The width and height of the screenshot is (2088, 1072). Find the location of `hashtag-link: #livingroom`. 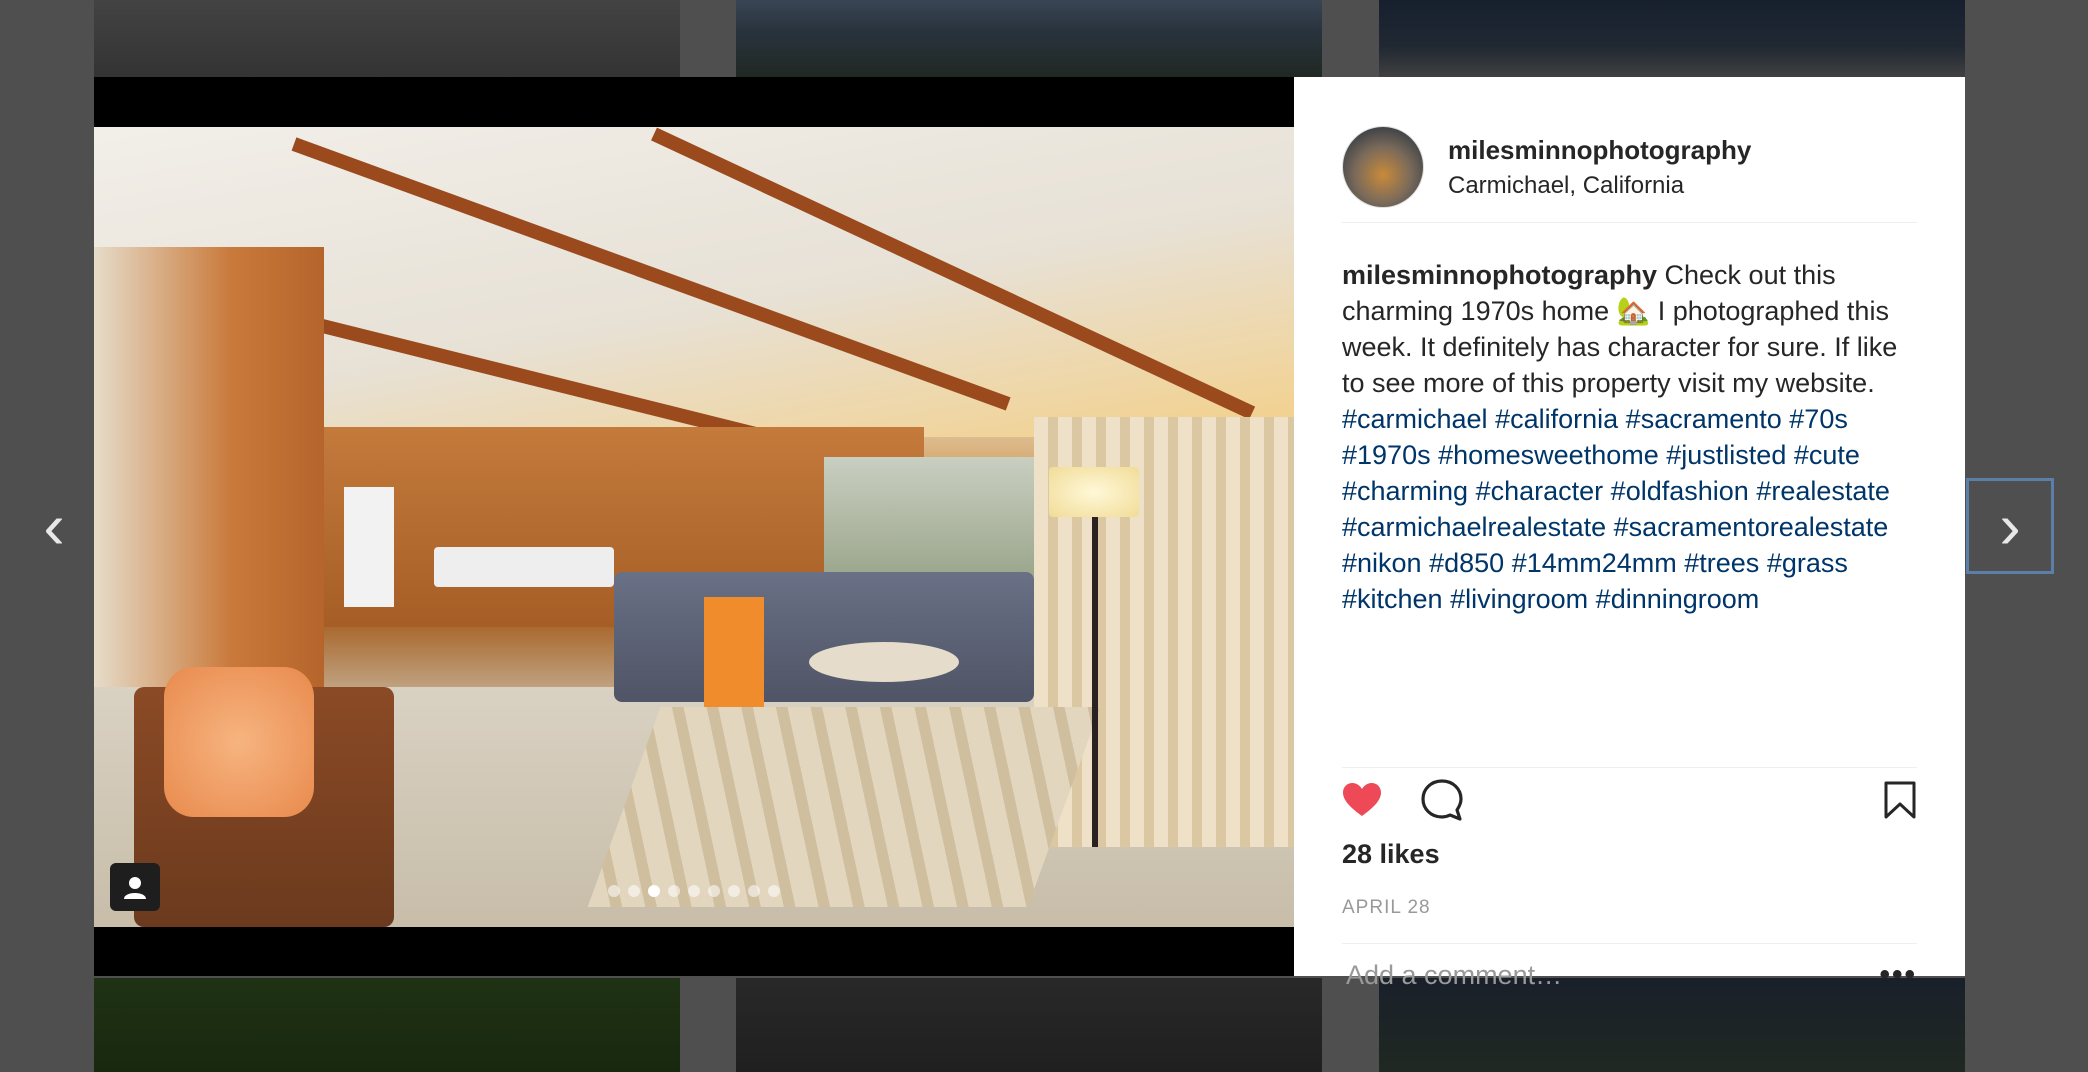

hashtag-link: #livingroom is located at coordinates (1519, 599).